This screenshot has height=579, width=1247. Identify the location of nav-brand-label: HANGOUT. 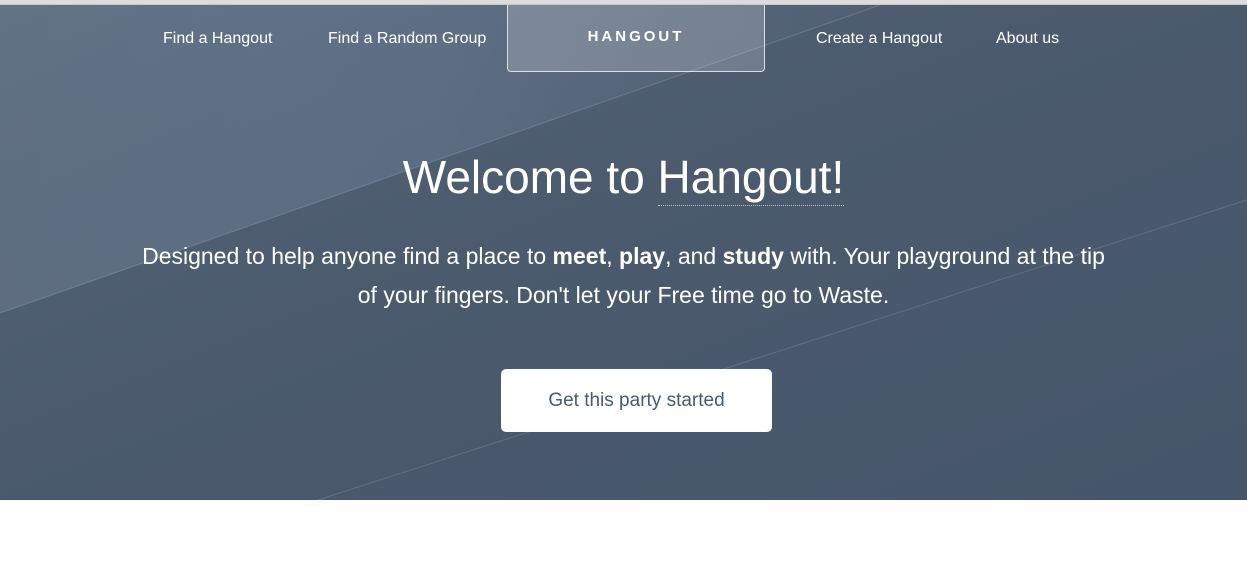
(636, 36).